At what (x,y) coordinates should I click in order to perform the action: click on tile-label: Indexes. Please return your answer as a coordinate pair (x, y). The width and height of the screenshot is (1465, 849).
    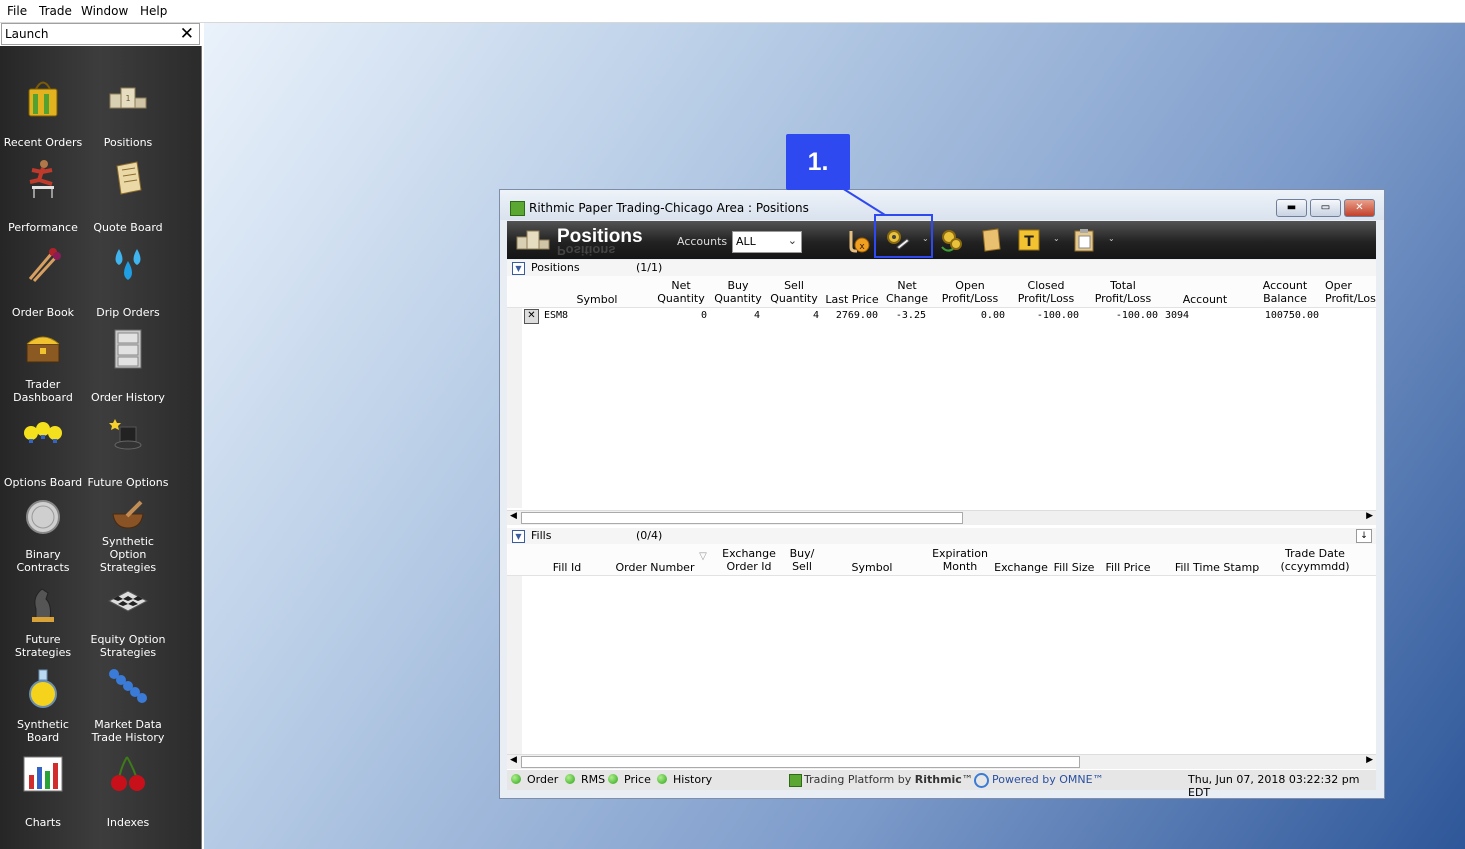
    Looking at the image, I should click on (128, 822).